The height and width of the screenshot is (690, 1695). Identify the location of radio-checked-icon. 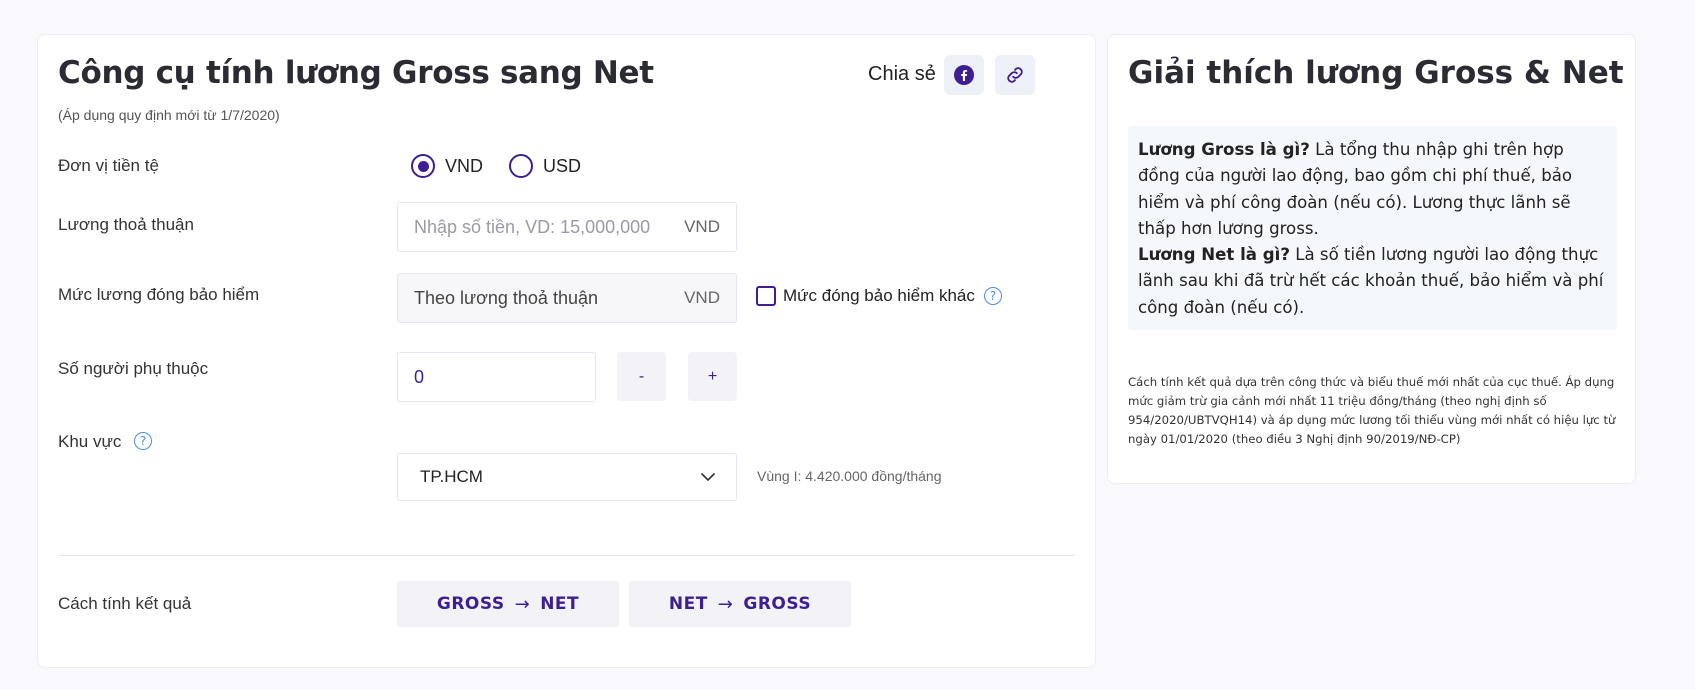
(423, 166).